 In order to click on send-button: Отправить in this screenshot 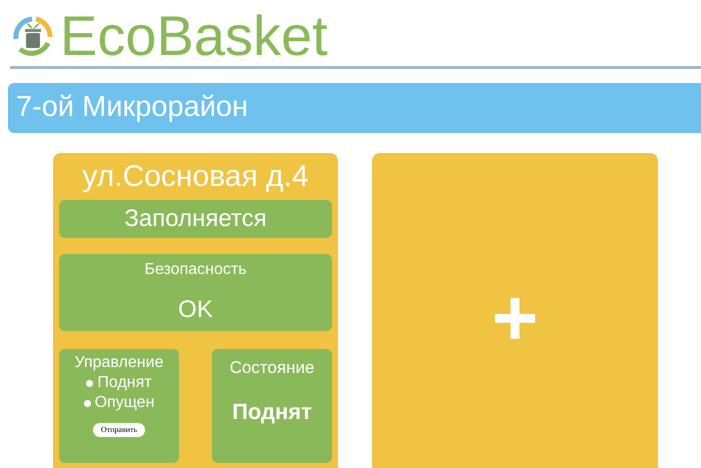, I will do `click(119, 430)`.